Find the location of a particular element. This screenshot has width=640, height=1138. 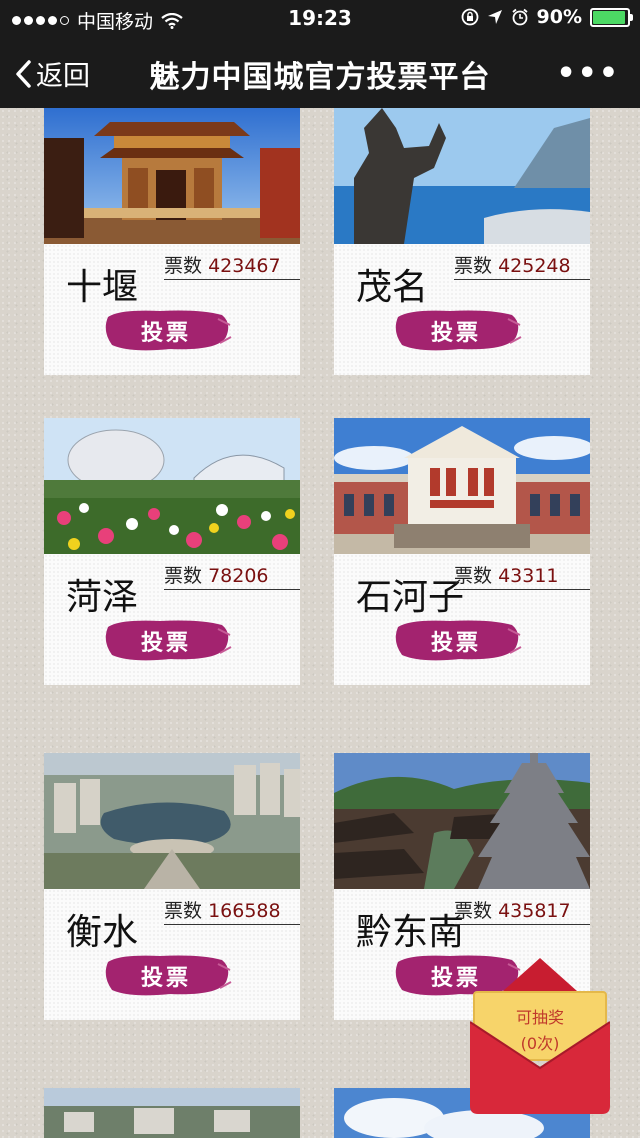

lottery-label: 可抽奖 is located at coordinates (539, 1017).